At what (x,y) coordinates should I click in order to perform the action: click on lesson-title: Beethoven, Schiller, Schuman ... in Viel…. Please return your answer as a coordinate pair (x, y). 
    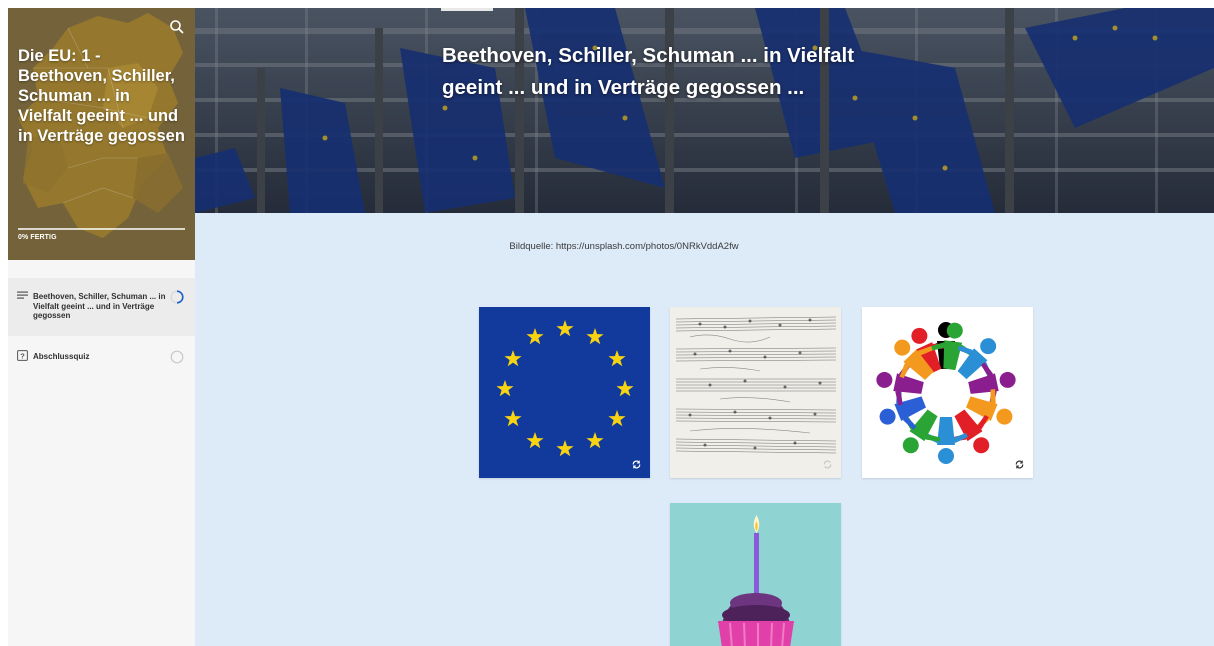
    Looking at the image, I should click on (648, 71).